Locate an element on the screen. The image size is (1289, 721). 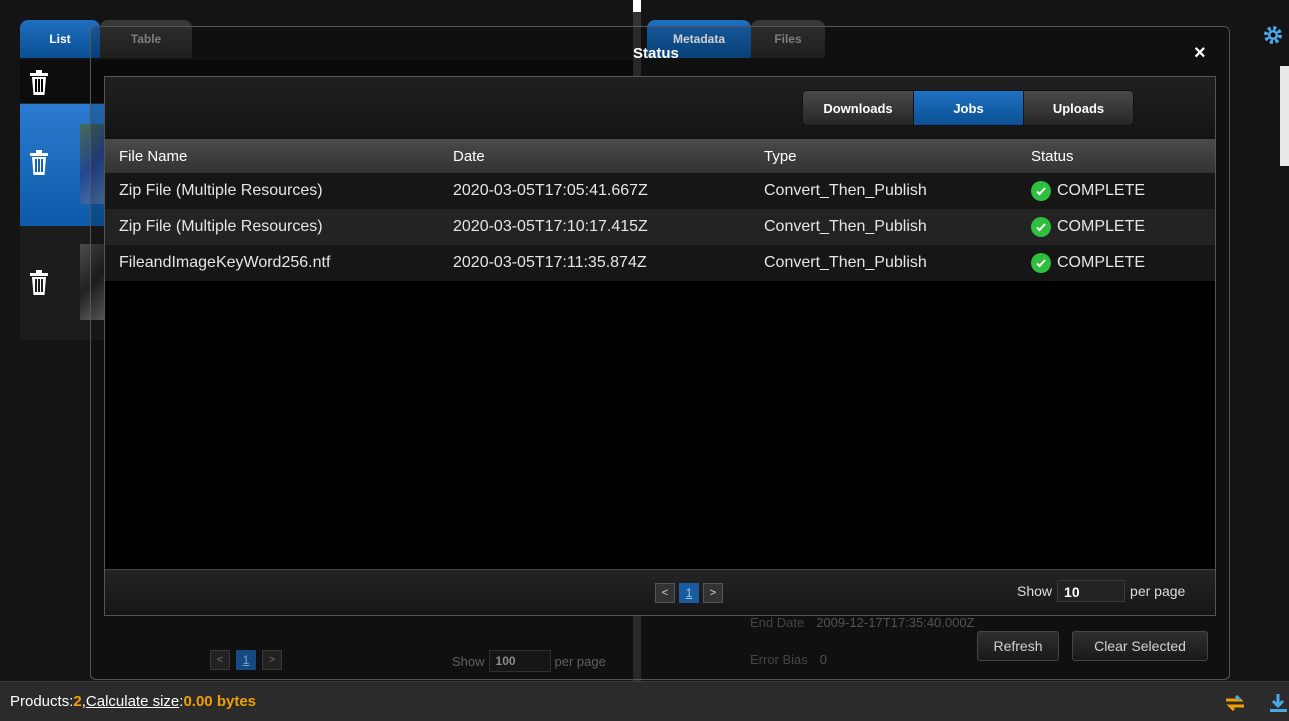
tab-list: List is located at coordinates (60, 39).